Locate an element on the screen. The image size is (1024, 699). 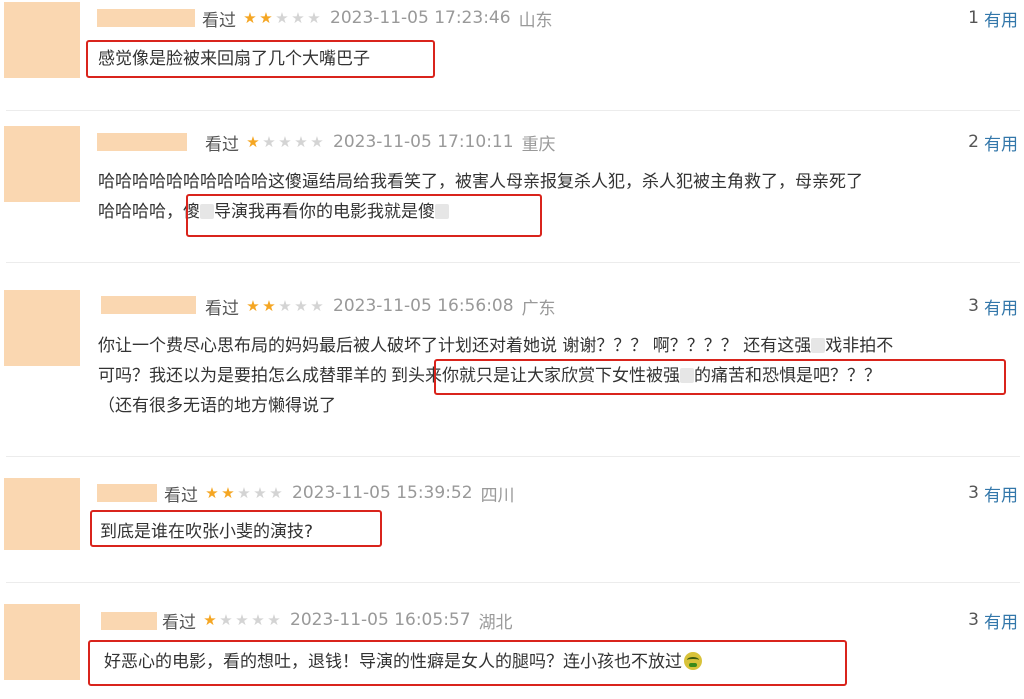
review-time: 2023-11-05 16:56:08 is located at coordinates (423, 306).